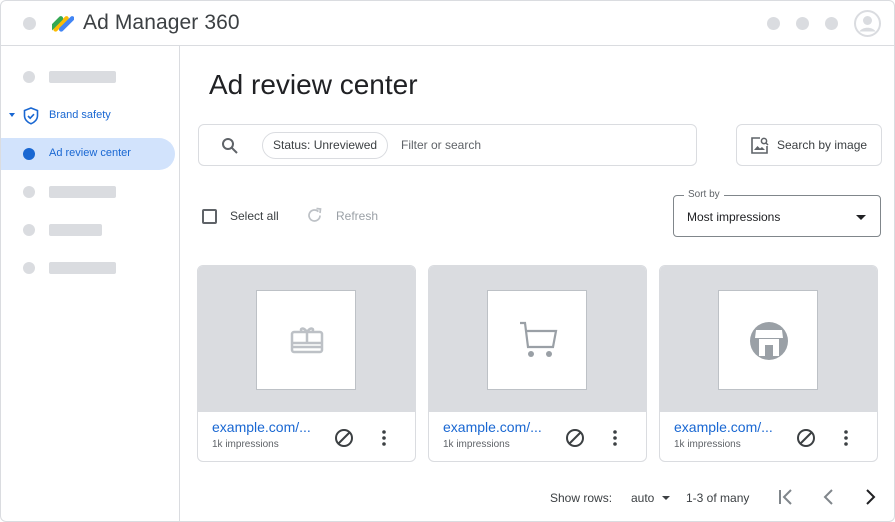 The image size is (895, 522). I want to click on image-search-icon, so click(760, 145).